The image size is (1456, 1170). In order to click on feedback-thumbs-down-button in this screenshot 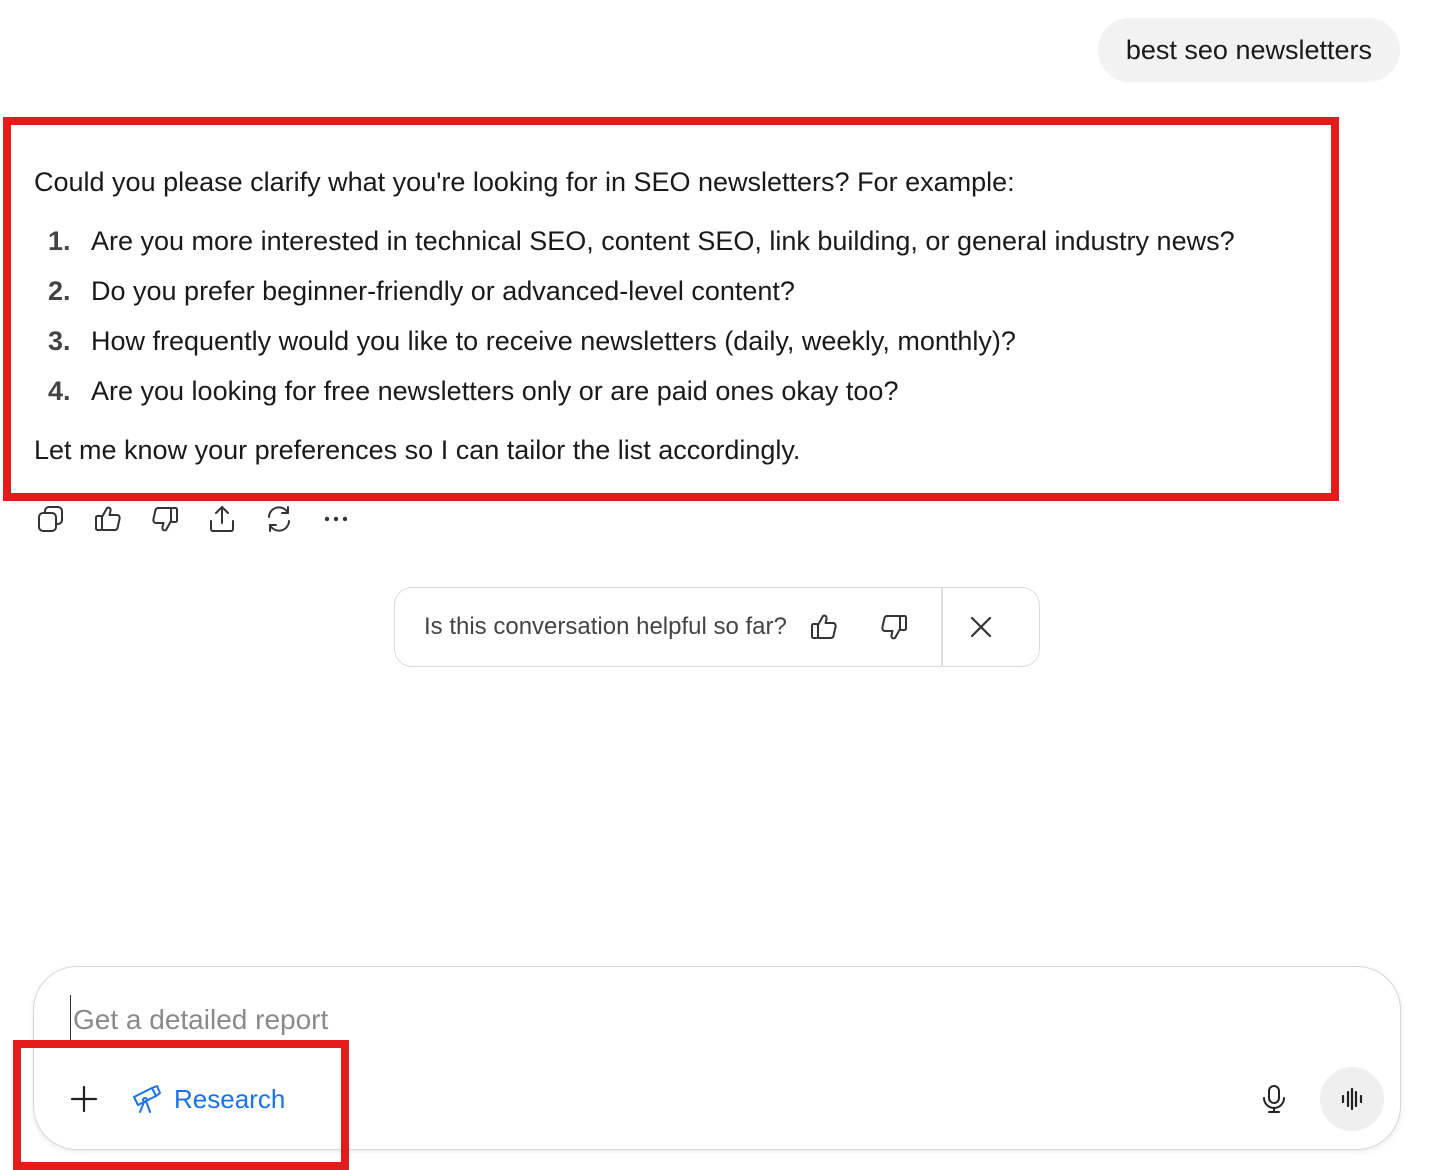, I will do `click(894, 627)`.